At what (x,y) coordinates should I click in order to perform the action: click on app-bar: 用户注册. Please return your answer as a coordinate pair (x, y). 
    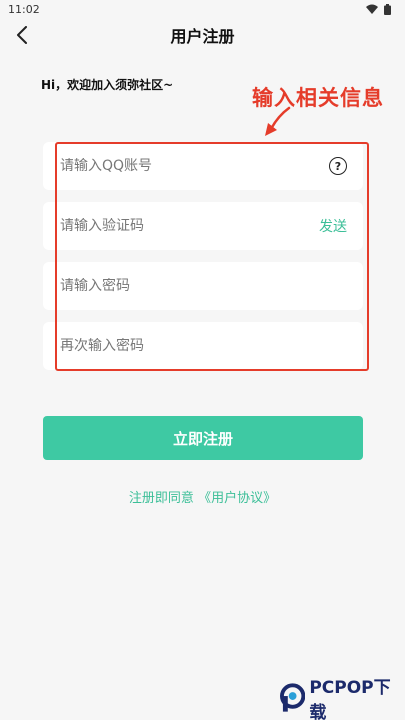
    Looking at the image, I should click on (202, 35).